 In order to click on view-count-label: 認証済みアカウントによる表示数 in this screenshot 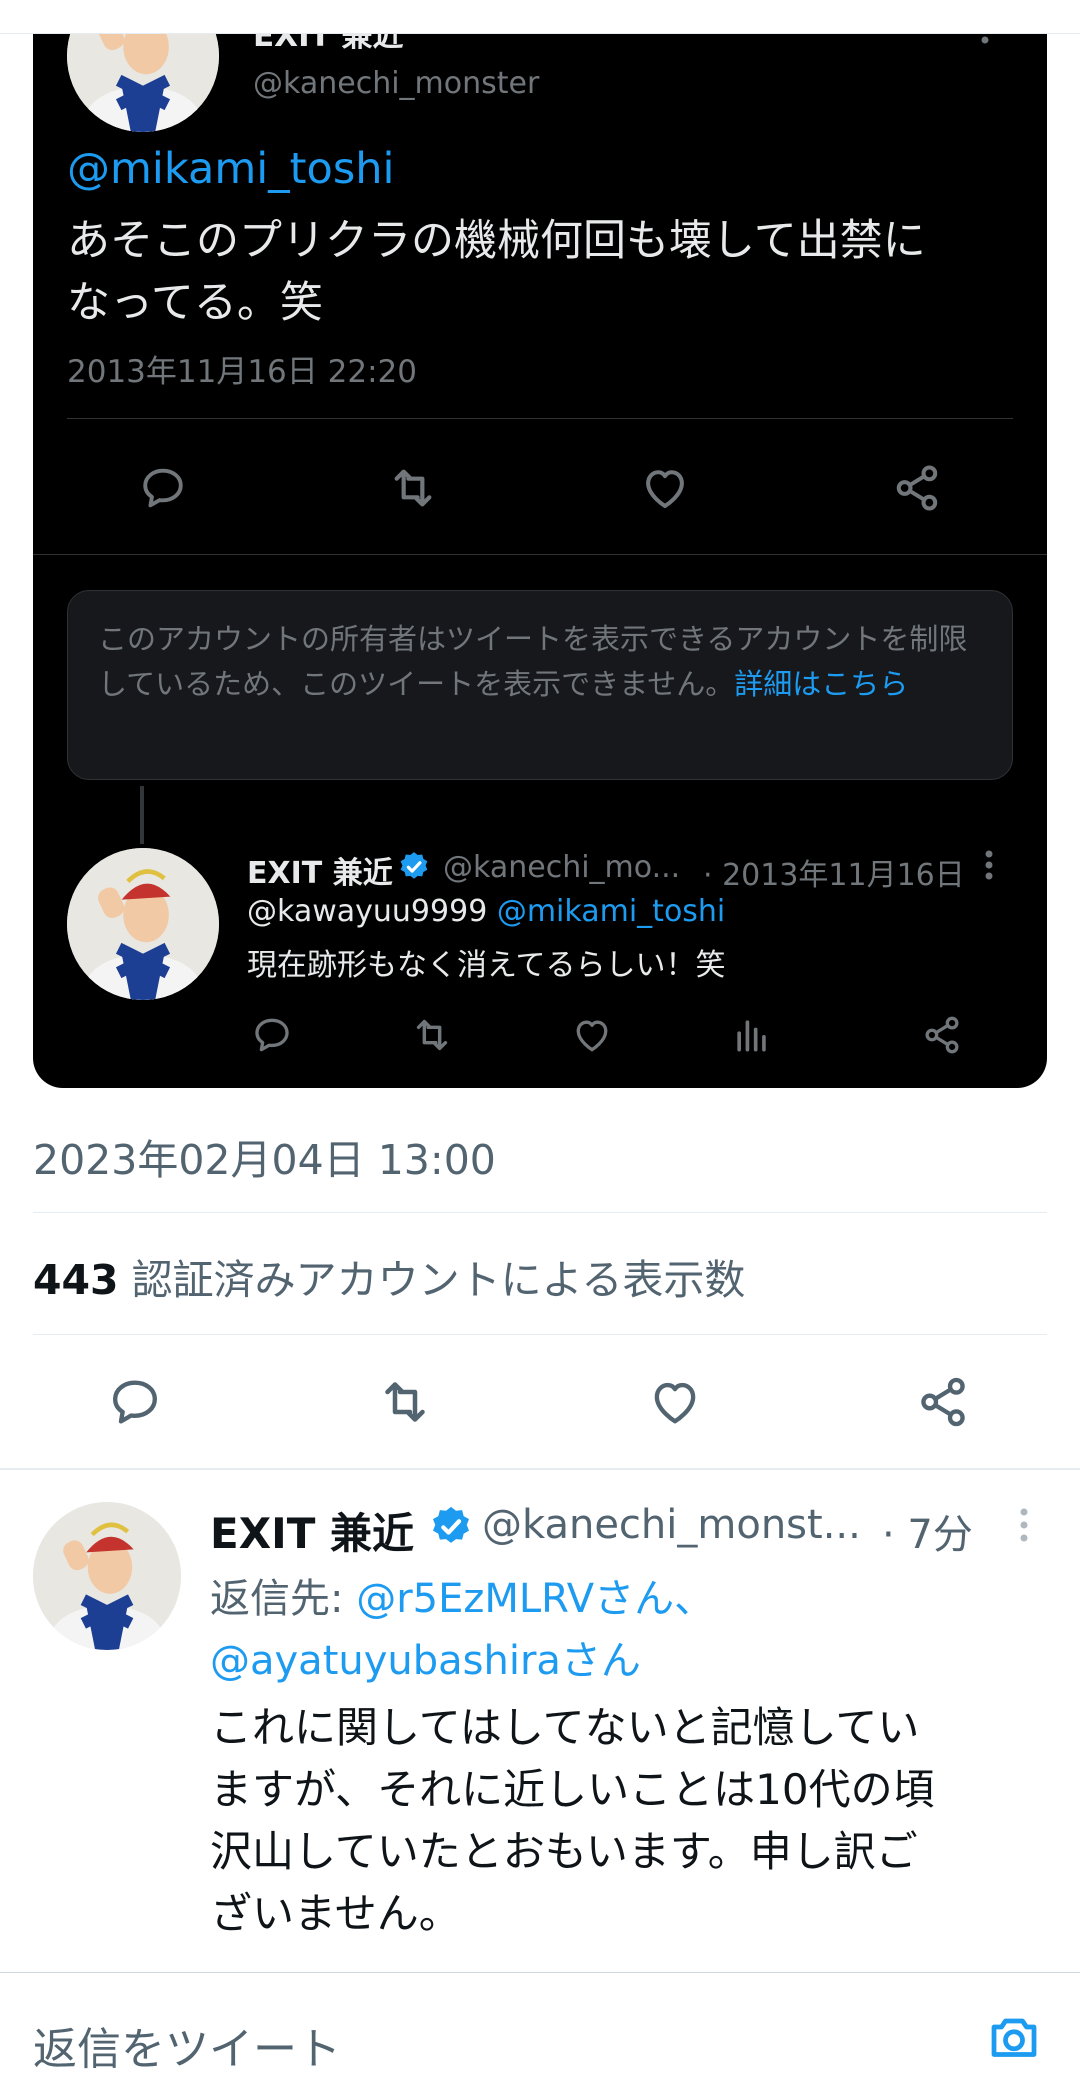, I will do `click(438, 1280)`.